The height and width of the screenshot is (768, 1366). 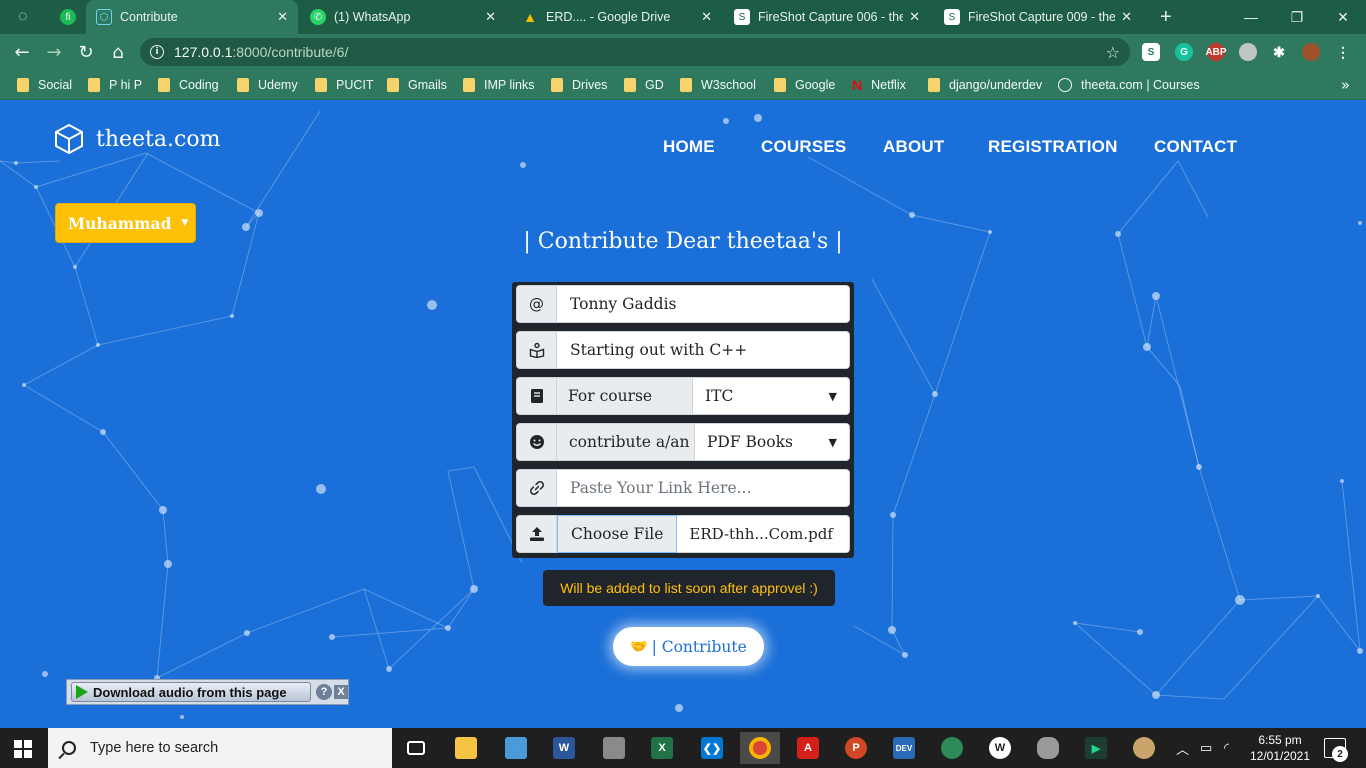 I want to click on logo-text: theeta.com, so click(x=158, y=139).